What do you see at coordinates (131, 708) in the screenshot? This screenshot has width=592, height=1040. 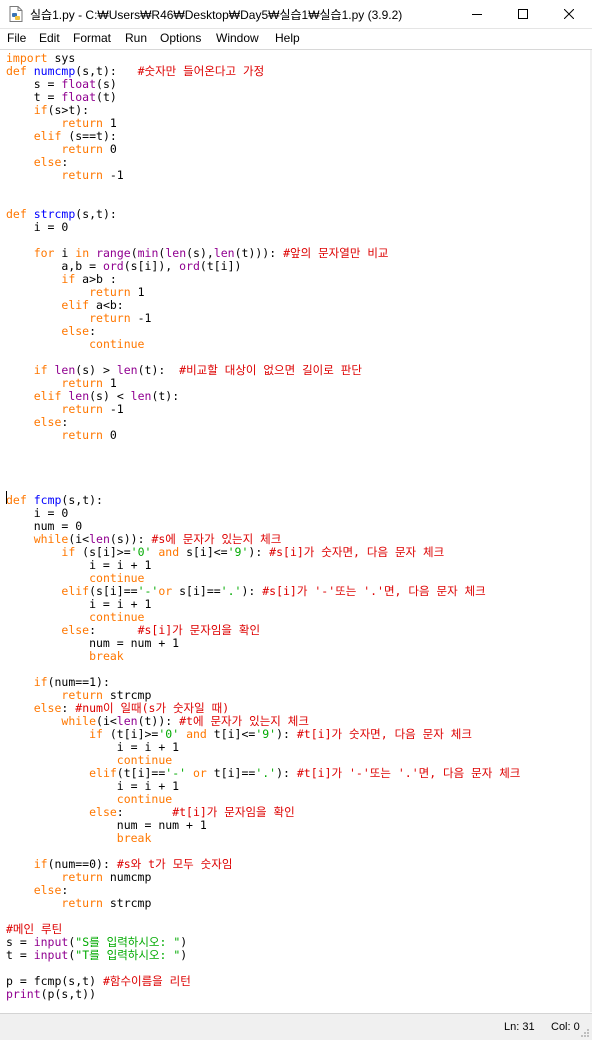 I see `code-line: else: #num이 일때(s가 숫자일 때)` at bounding box center [131, 708].